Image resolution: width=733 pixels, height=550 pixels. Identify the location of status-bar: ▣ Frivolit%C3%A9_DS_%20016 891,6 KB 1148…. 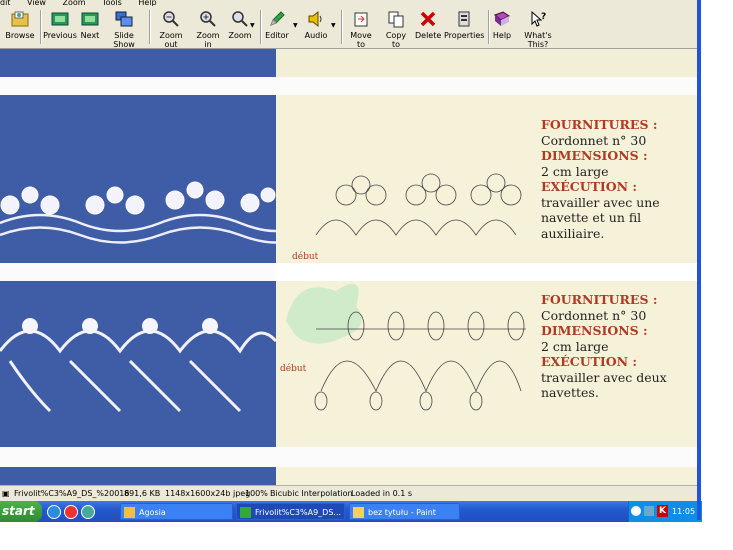
(348, 493).